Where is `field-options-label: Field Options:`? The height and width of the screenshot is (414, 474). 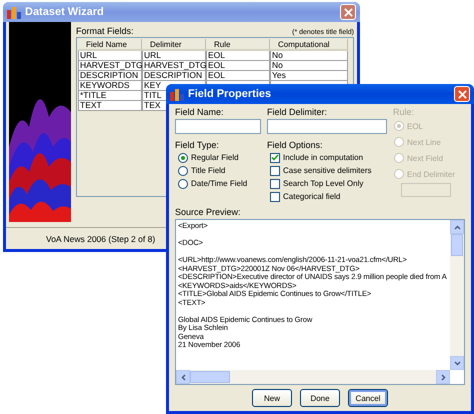 field-options-label: Field Options: is located at coordinates (295, 145).